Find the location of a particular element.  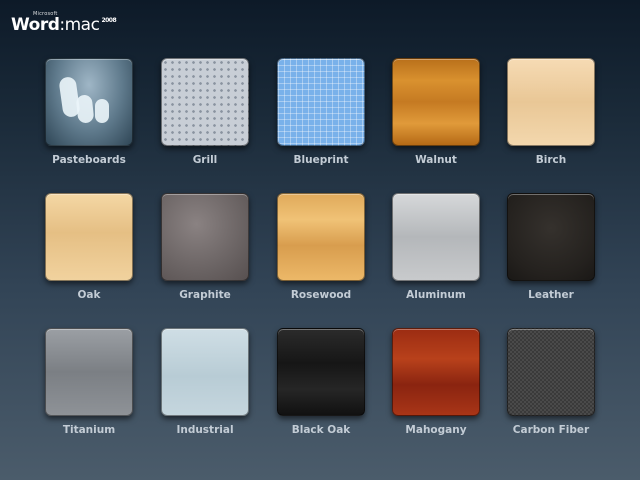

template-leather: Leather is located at coordinates (551, 247).